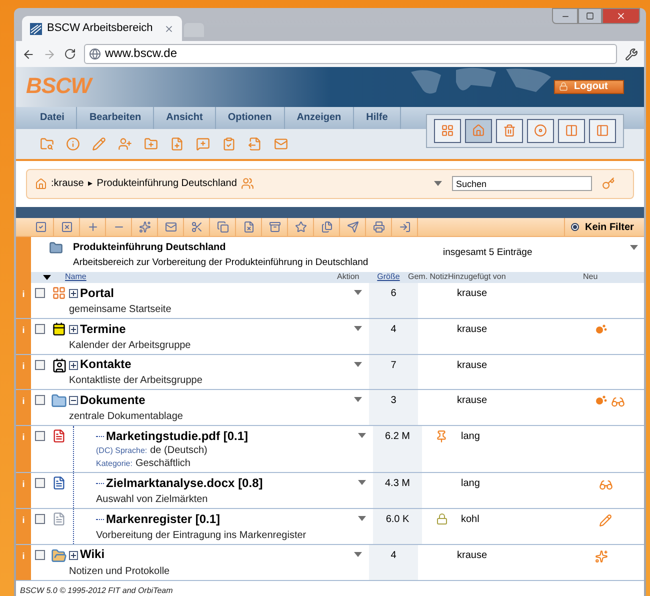 The height and width of the screenshot is (596, 650). I want to click on item-name: Kontakte, so click(106, 365).